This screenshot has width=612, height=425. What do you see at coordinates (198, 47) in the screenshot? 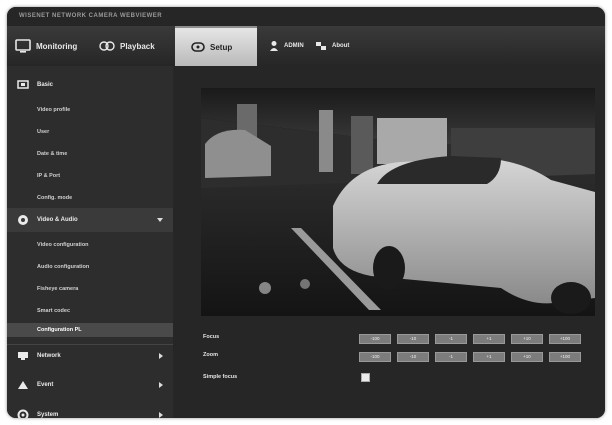
I see `setup-icon` at bounding box center [198, 47].